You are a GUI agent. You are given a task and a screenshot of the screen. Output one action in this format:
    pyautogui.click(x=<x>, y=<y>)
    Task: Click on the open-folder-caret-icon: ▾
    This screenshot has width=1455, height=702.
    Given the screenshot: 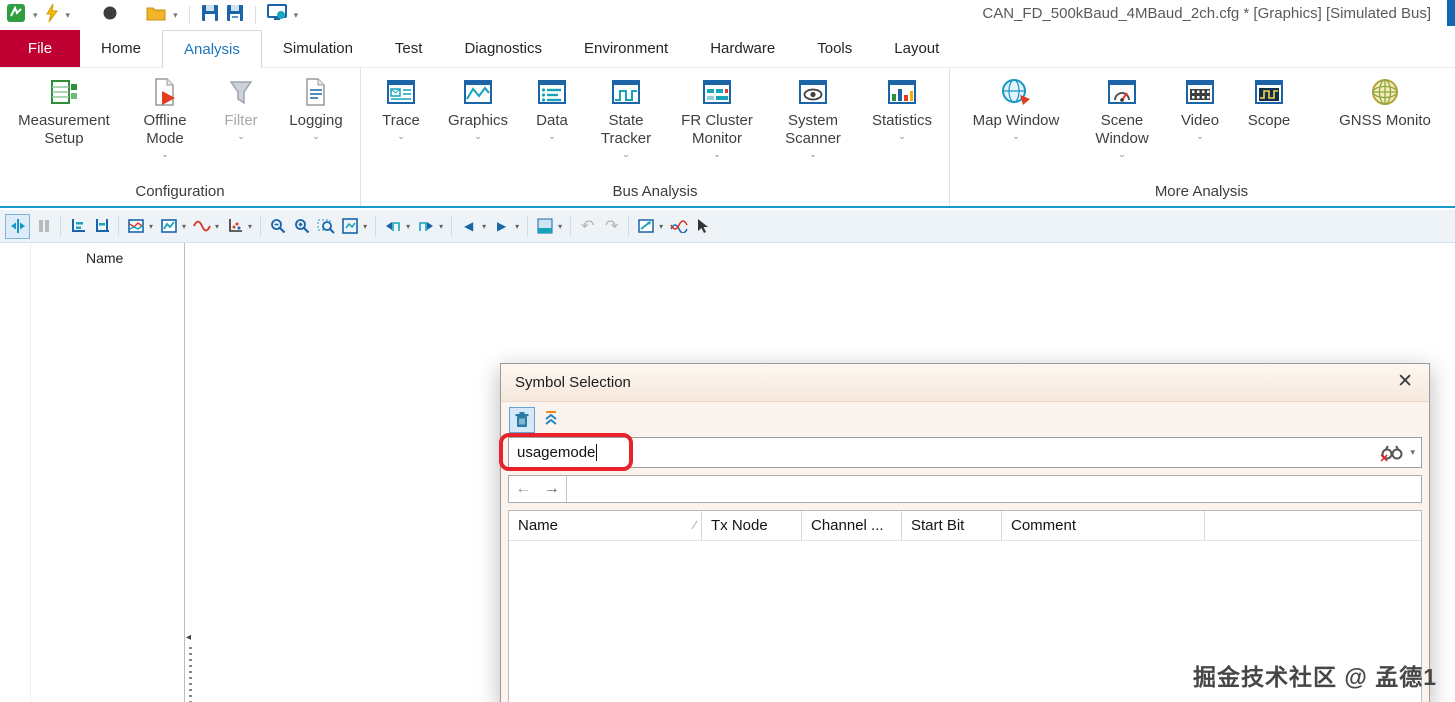 What is the action you would take?
    pyautogui.click(x=175, y=15)
    